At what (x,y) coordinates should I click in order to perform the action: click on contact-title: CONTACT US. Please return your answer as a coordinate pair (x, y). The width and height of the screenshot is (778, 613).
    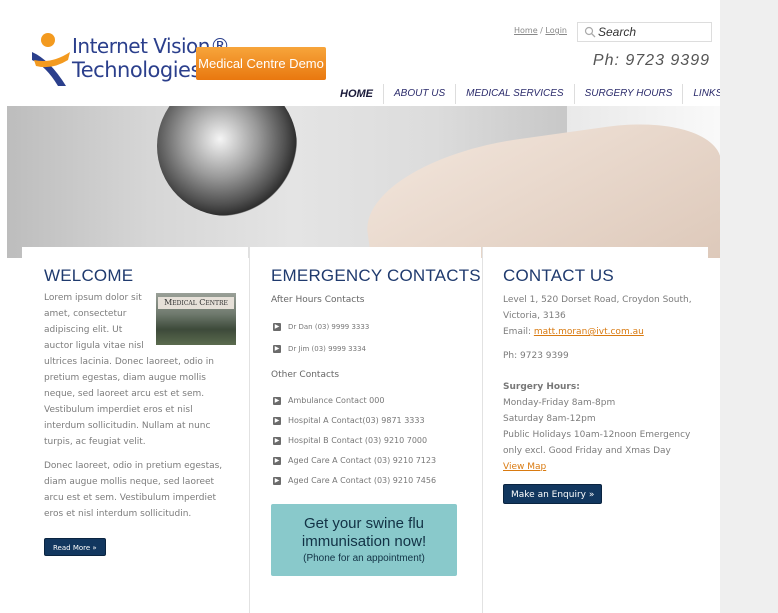
    Looking at the image, I should click on (558, 275).